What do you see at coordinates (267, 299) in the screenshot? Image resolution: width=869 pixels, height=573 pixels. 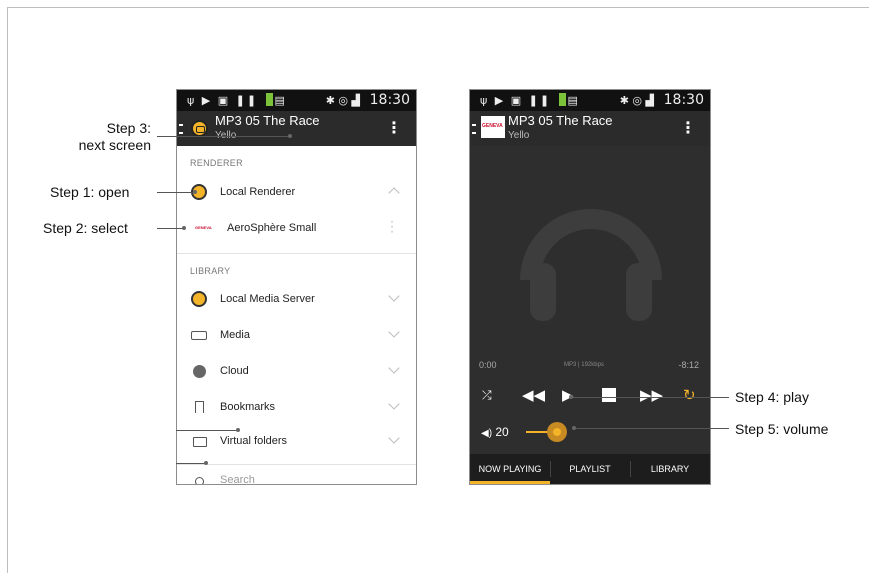 I see `library-label: Local Media Server` at bounding box center [267, 299].